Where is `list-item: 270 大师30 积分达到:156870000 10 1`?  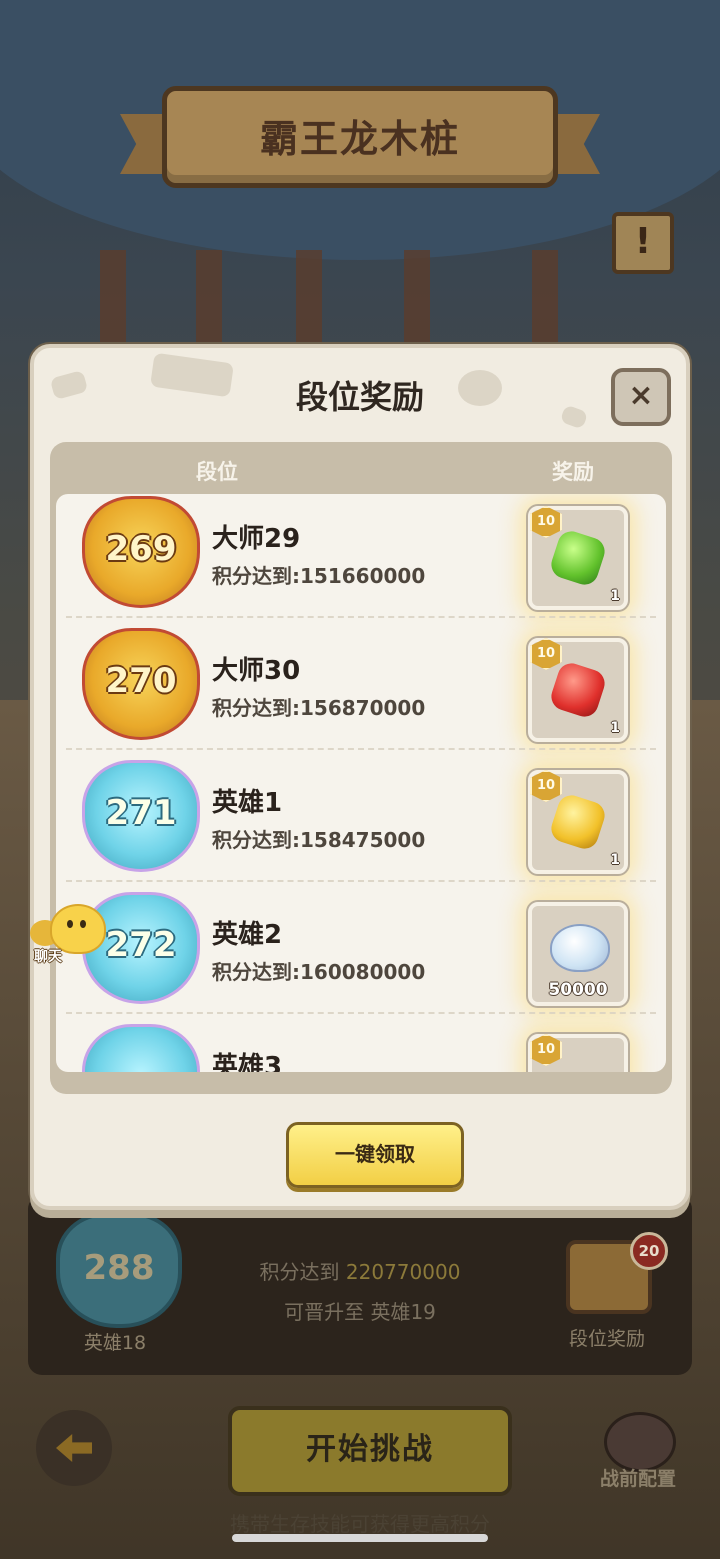 list-item: 270 大师30 积分达到:156870000 10 1 is located at coordinates (361, 684).